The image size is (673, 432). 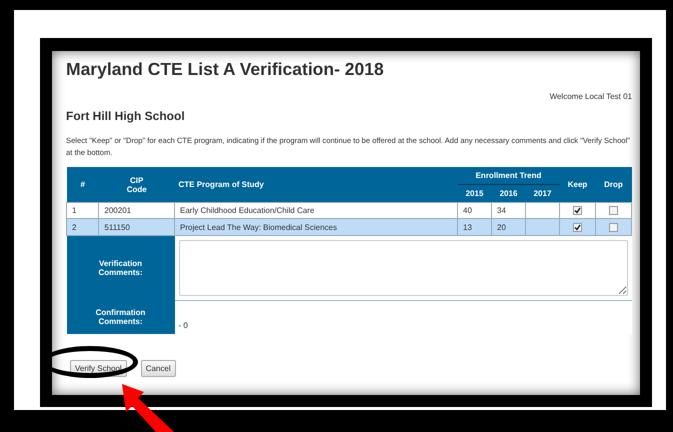 What do you see at coordinates (158, 369) in the screenshot?
I see `form-button: Cancel` at bounding box center [158, 369].